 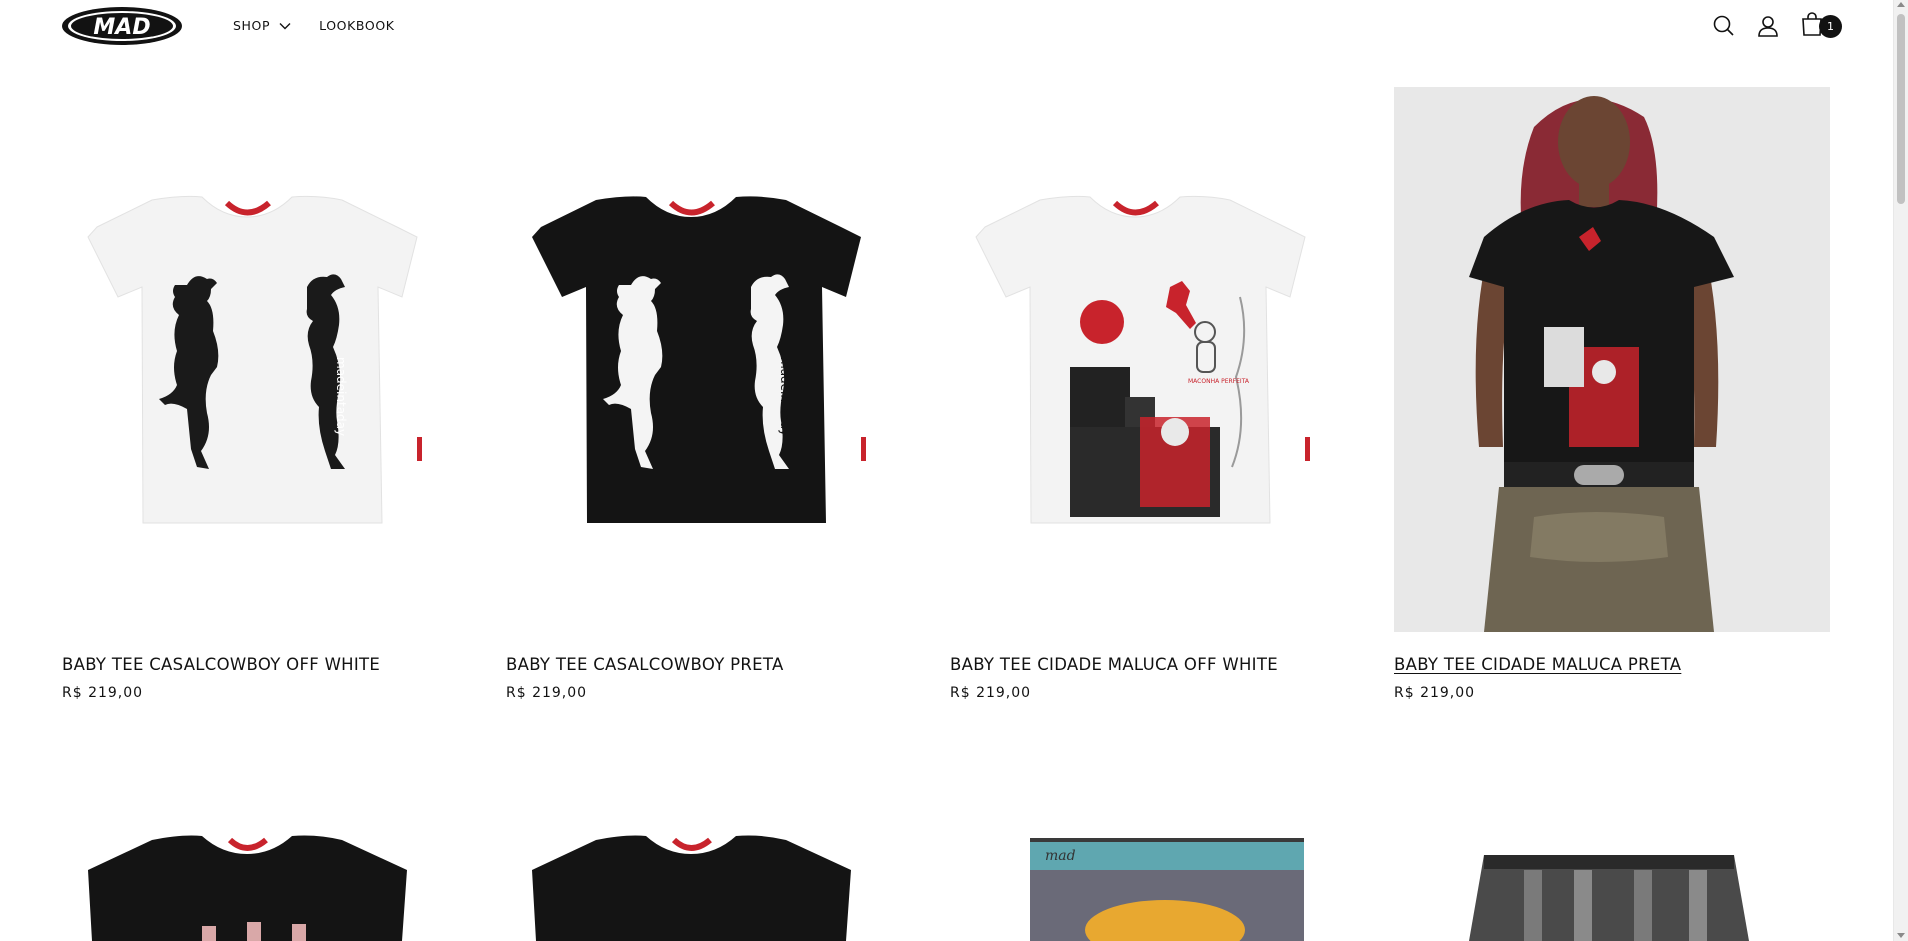 What do you see at coordinates (1060, 856) in the screenshot?
I see `svg-text: mad` at bounding box center [1060, 856].